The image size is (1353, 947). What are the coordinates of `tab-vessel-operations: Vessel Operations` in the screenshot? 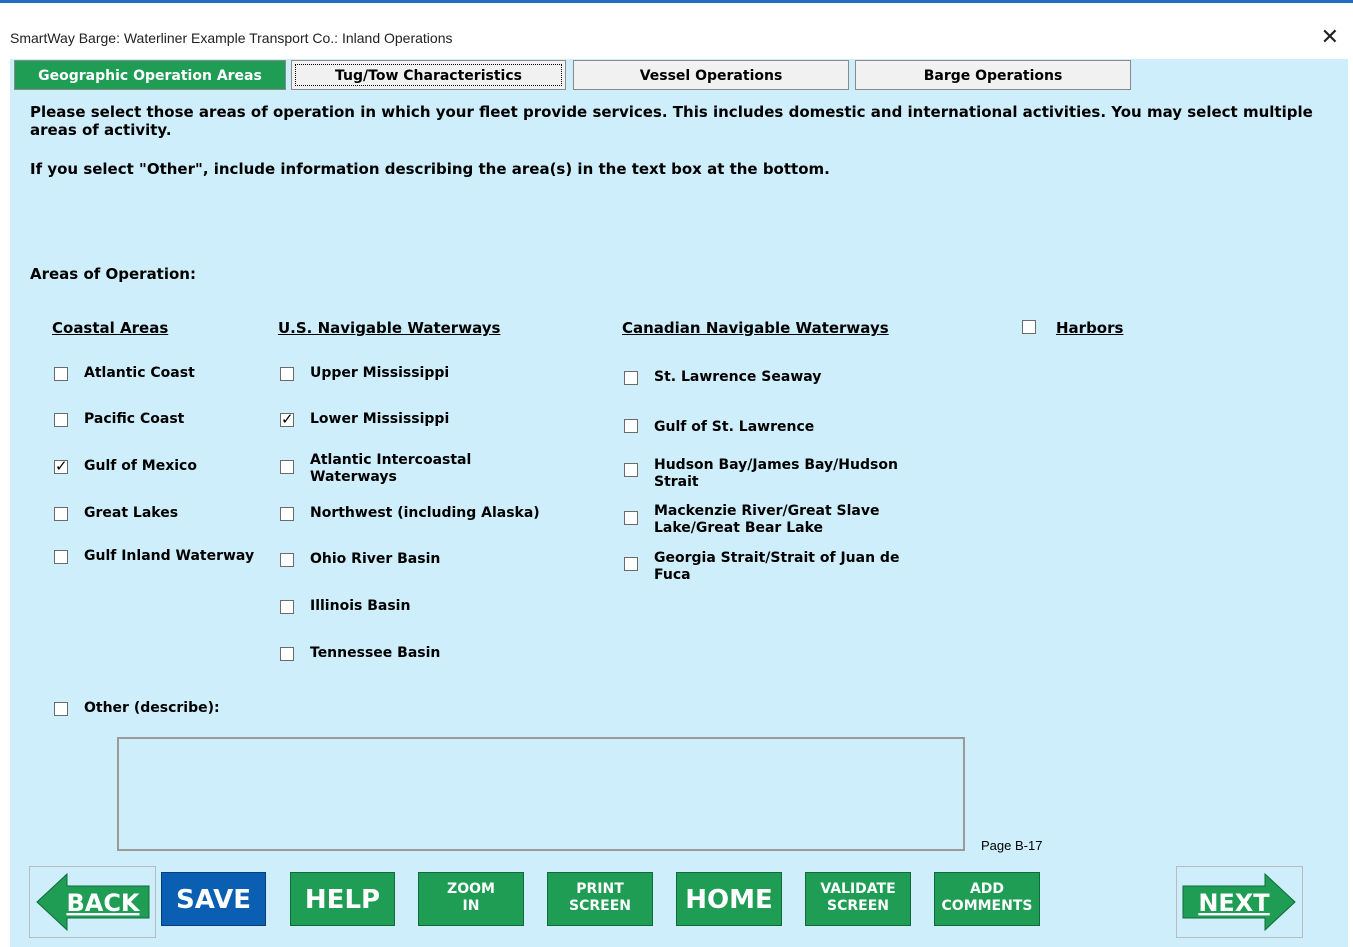 It's located at (711, 75).